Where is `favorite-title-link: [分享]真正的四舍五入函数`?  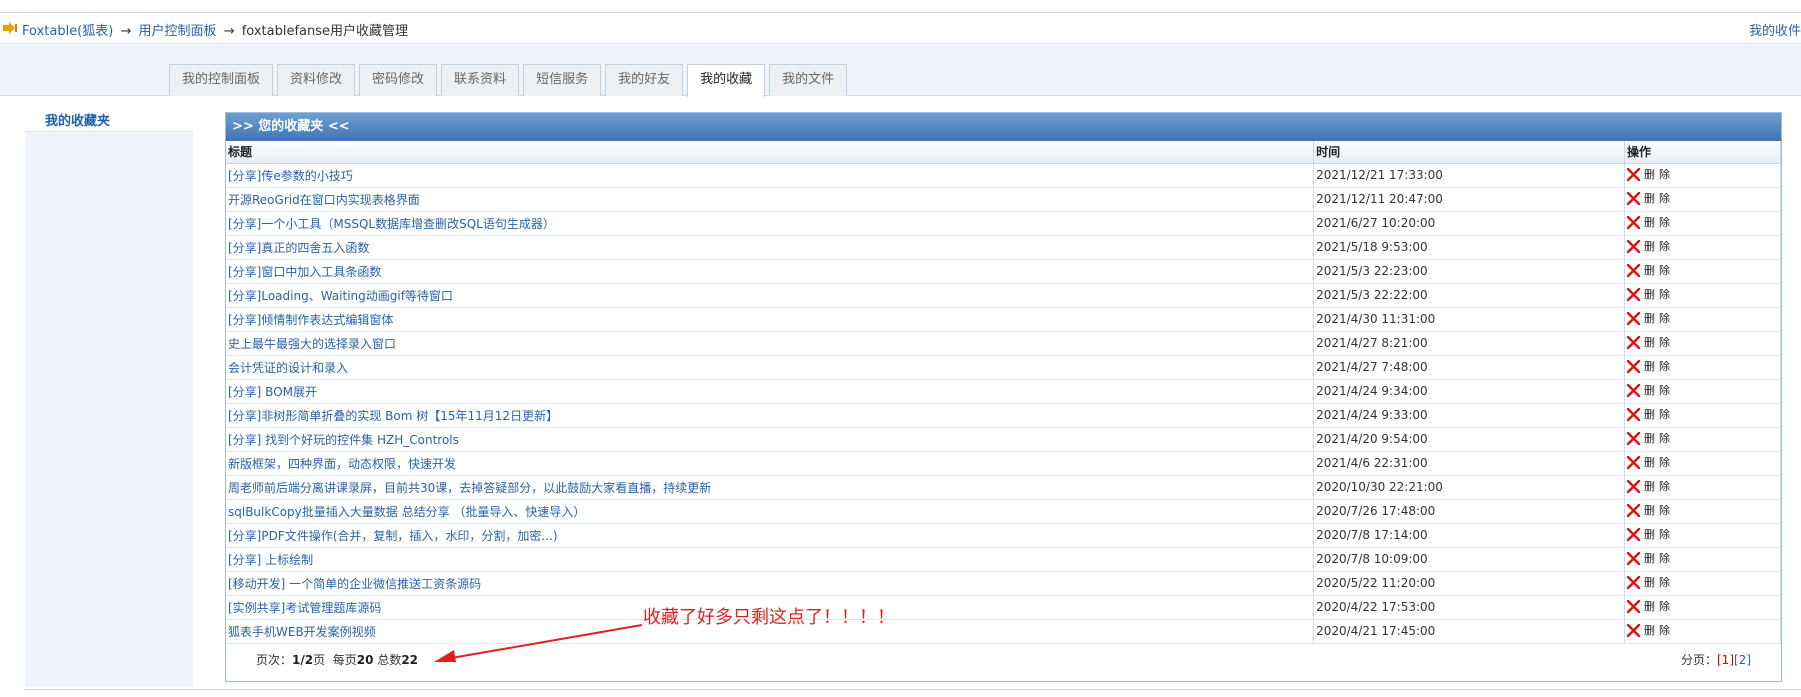
favorite-title-link: [分享]真正的四舍五入函数 is located at coordinates (298, 248).